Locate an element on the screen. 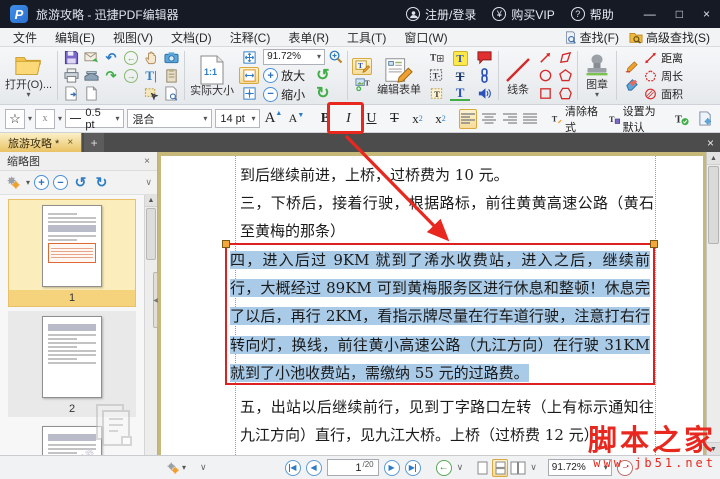 The image size is (720, 479). hand-tool-button is located at coordinates (151, 58).